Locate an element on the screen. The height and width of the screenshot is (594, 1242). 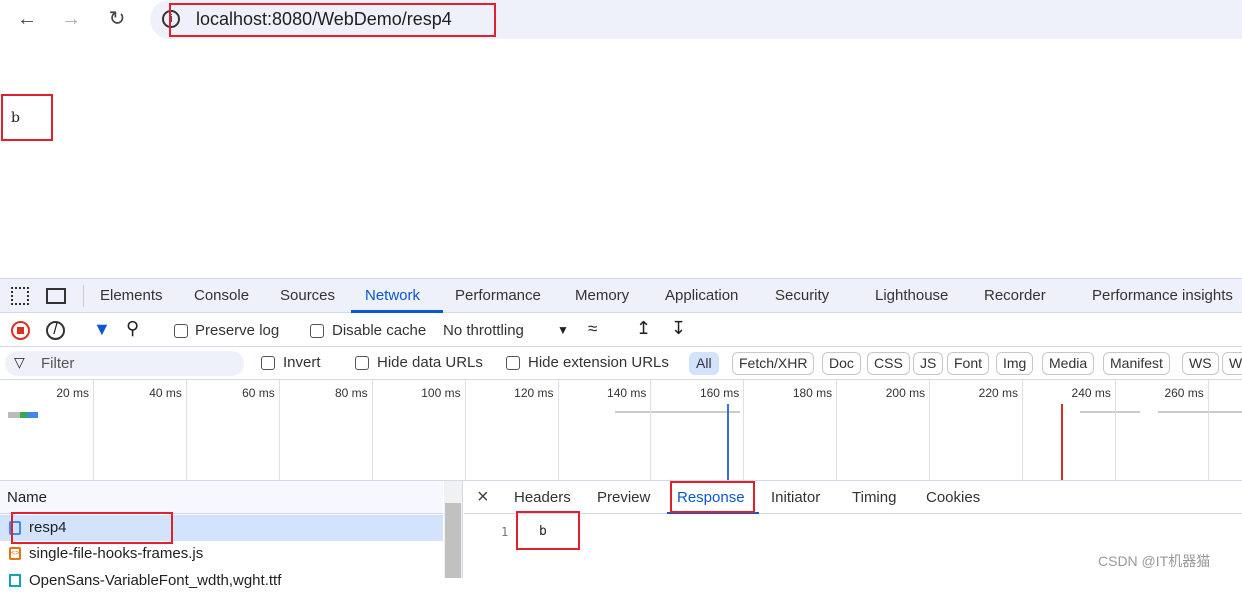
watermark: CSDN @IT机器猫 is located at coordinates (1154, 561).